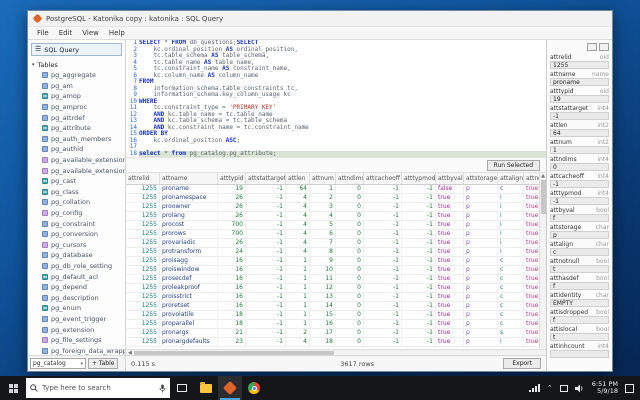 The image size is (640, 400). I want to click on network-signal-icon, so click(534, 388).